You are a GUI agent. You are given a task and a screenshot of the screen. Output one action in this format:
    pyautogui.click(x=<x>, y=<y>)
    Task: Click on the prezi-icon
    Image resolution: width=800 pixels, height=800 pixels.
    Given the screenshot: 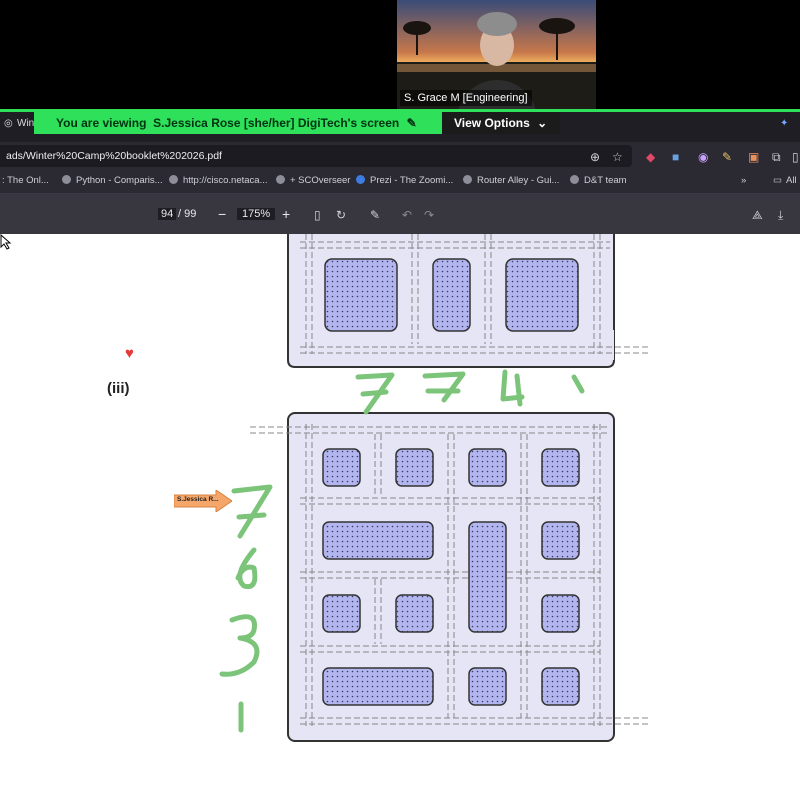 What is the action you would take?
    pyautogui.click(x=360, y=179)
    